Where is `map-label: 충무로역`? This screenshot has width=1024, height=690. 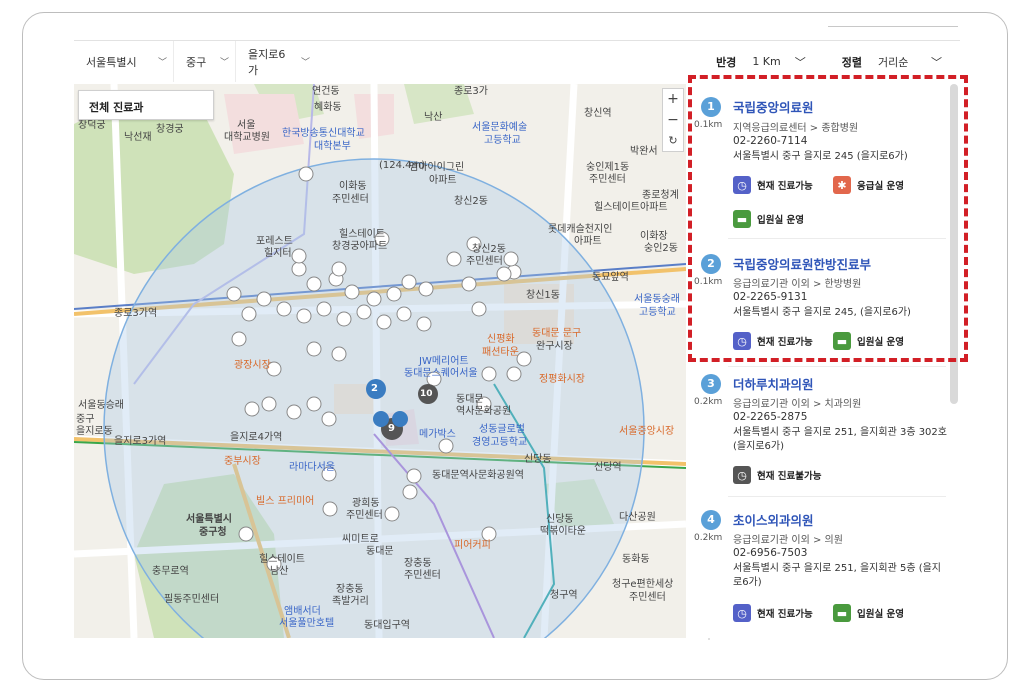 map-label: 충무로역 is located at coordinates (170, 571).